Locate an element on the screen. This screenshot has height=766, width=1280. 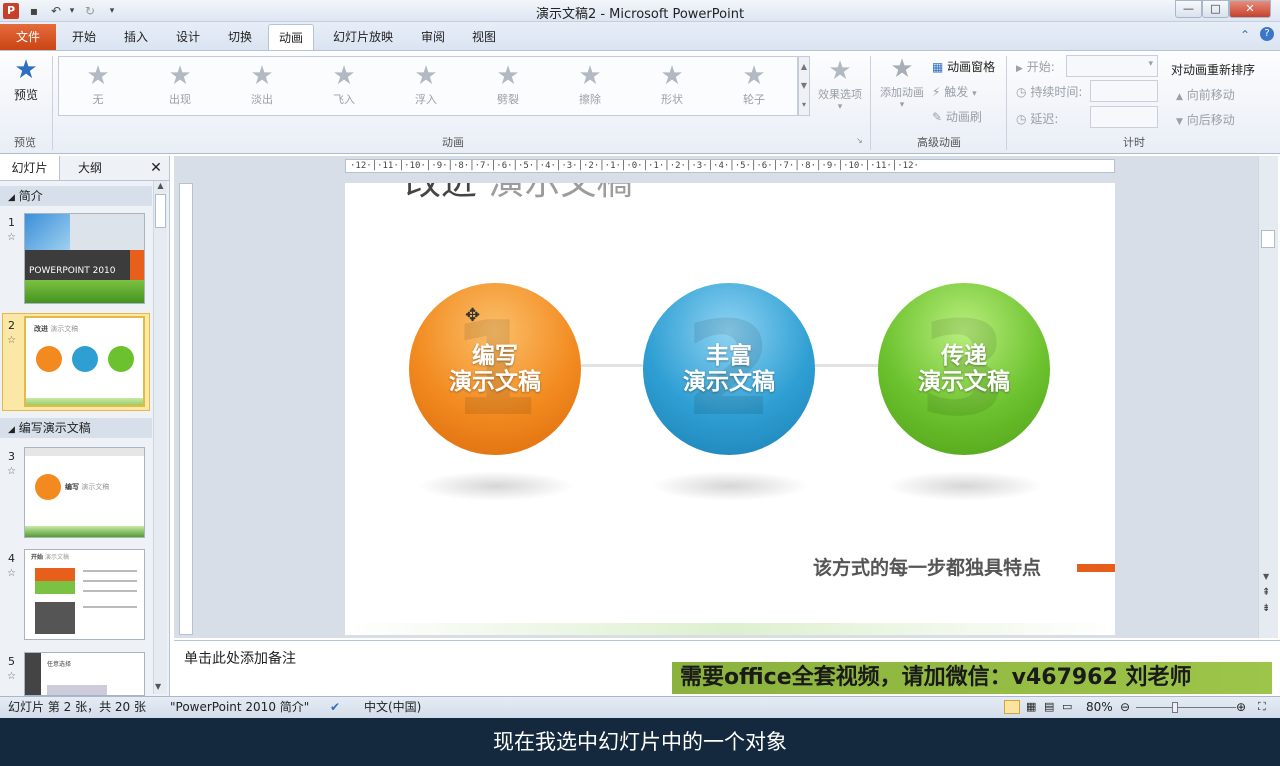
tab-home: 开始 is located at coordinates (84, 37).